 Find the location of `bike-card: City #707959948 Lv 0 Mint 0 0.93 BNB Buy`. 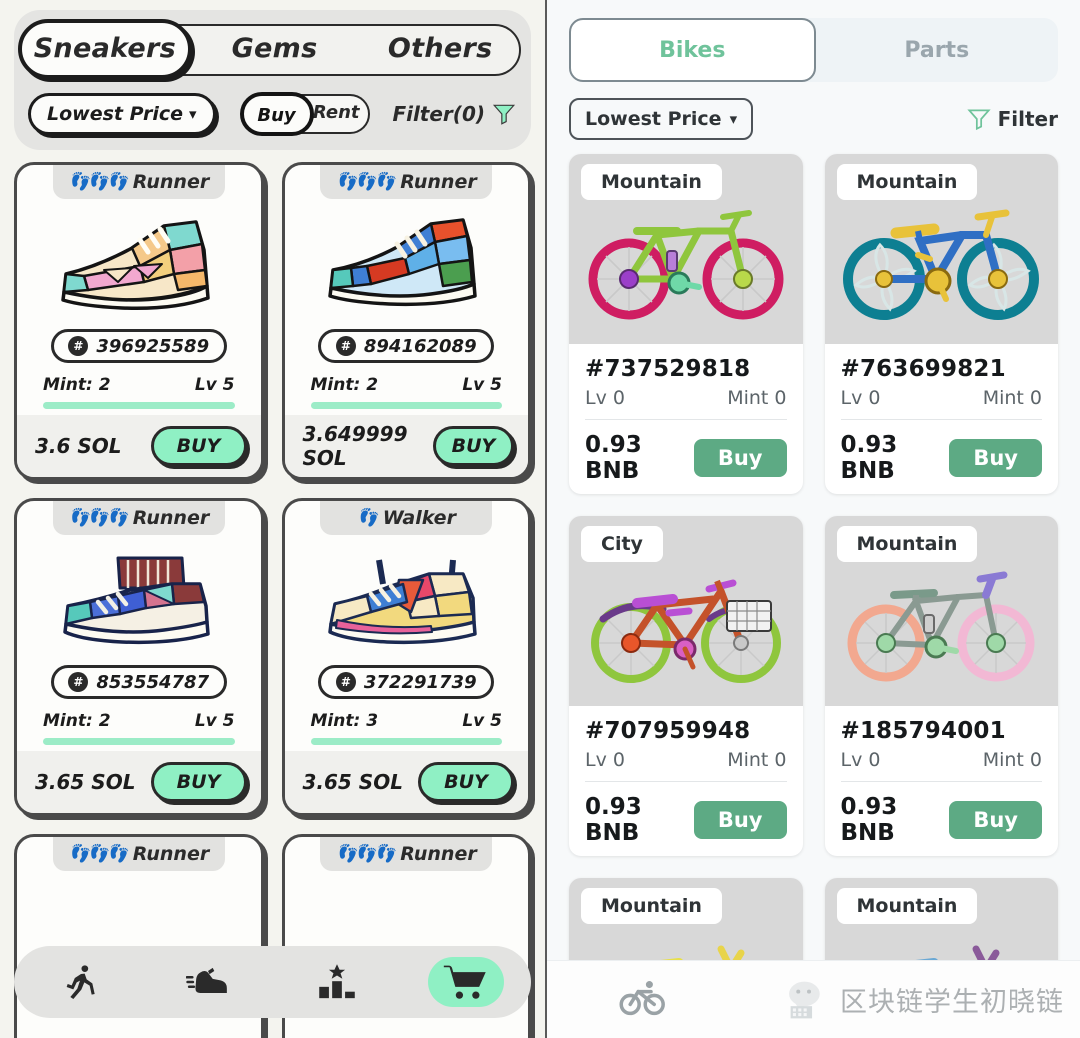

bike-card: City #707959948 Lv 0 Mint 0 0.93 BNB Buy is located at coordinates (686, 686).